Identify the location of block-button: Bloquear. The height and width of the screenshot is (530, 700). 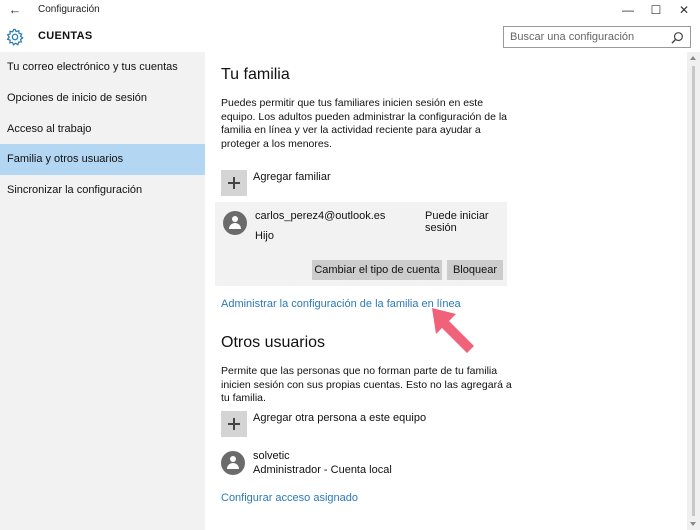
(475, 270).